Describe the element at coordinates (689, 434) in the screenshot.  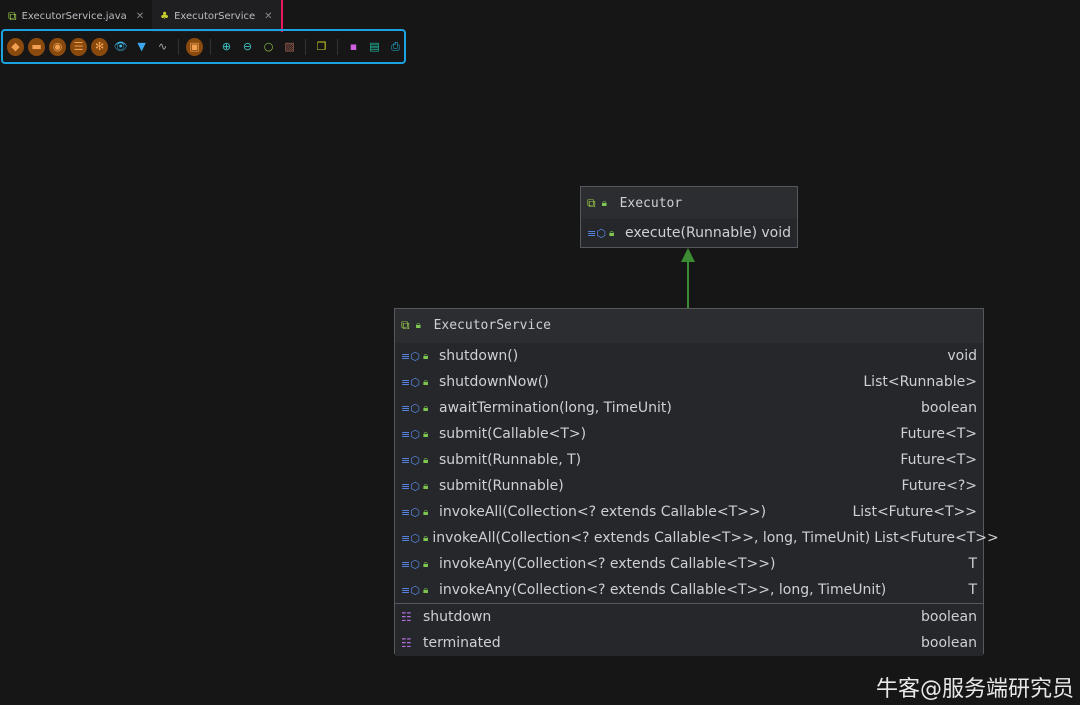
I see `method-row: ≡⬡ 🔒︎ submit(Callable<T>) Future<T>` at that location.